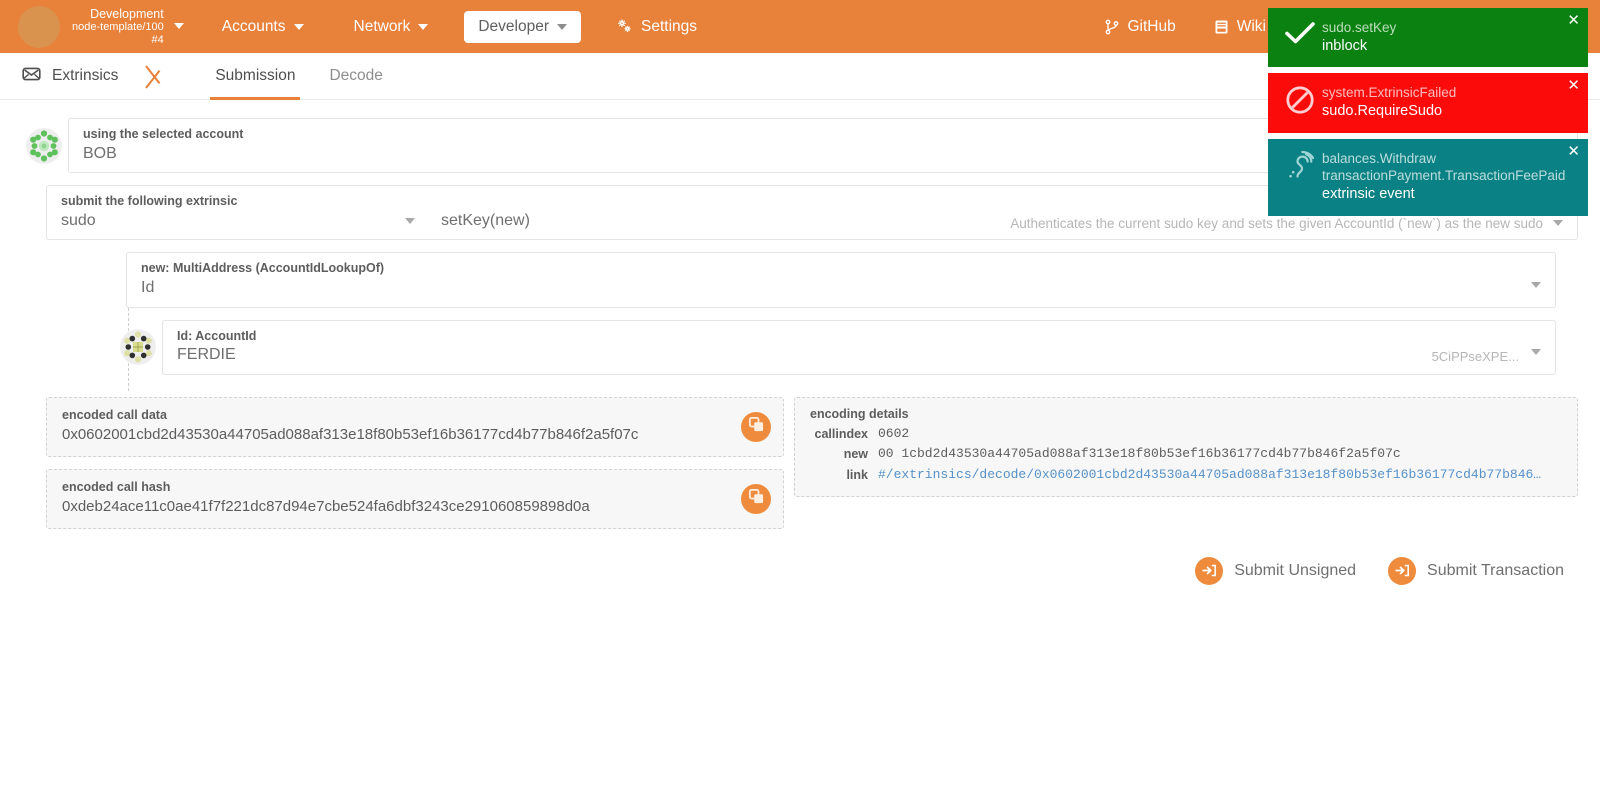  What do you see at coordinates (1251, 26) in the screenshot?
I see `nav-link-label: Wiki` at bounding box center [1251, 26].